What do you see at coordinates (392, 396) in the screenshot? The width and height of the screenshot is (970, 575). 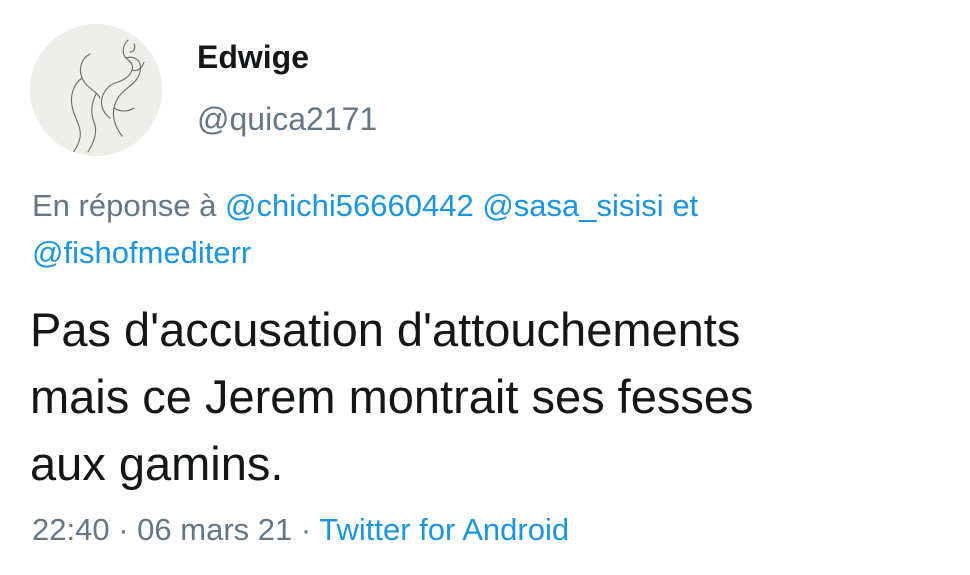 I see `tweet-text-line: mais ce Jerem montrait ses fesses` at bounding box center [392, 396].